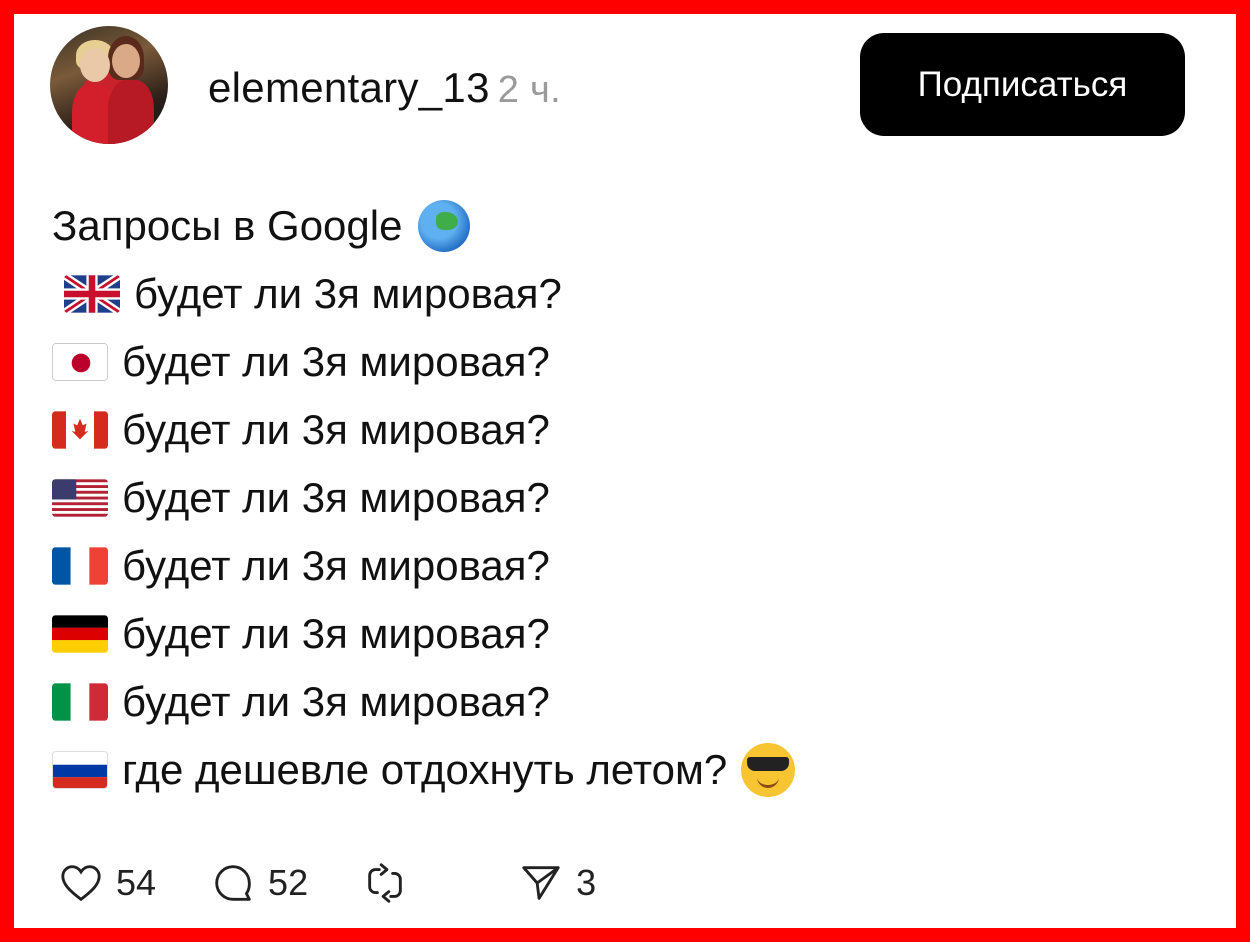 The image size is (1250, 942). I want to click on like-button: 54, so click(107, 883).